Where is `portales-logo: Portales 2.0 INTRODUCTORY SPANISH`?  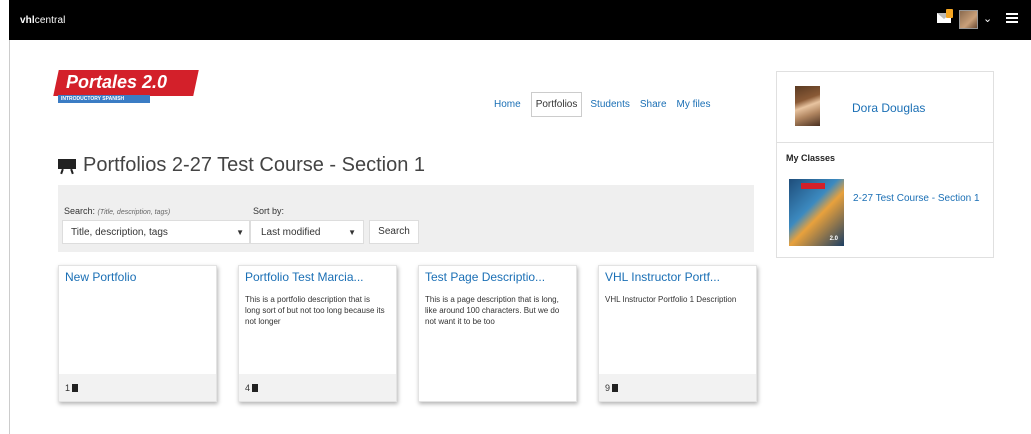 portales-logo: Portales 2.0 INTRODUCTORY SPANISH is located at coordinates (126, 87).